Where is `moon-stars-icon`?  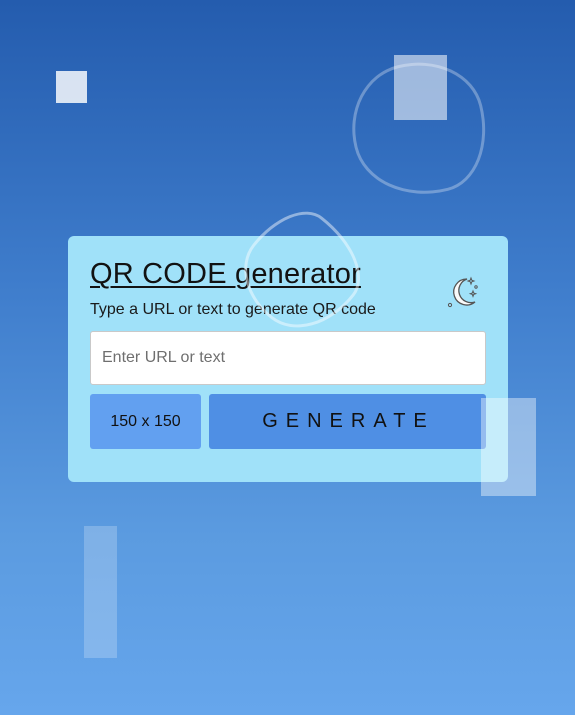
moon-stars-icon is located at coordinates (462, 292).